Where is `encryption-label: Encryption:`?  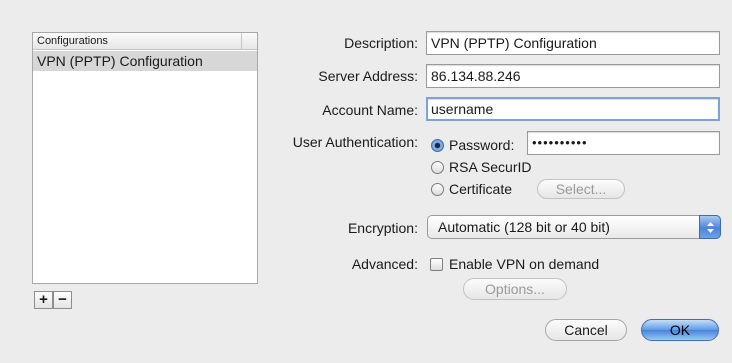
encryption-label: Encryption: is located at coordinates (382, 228).